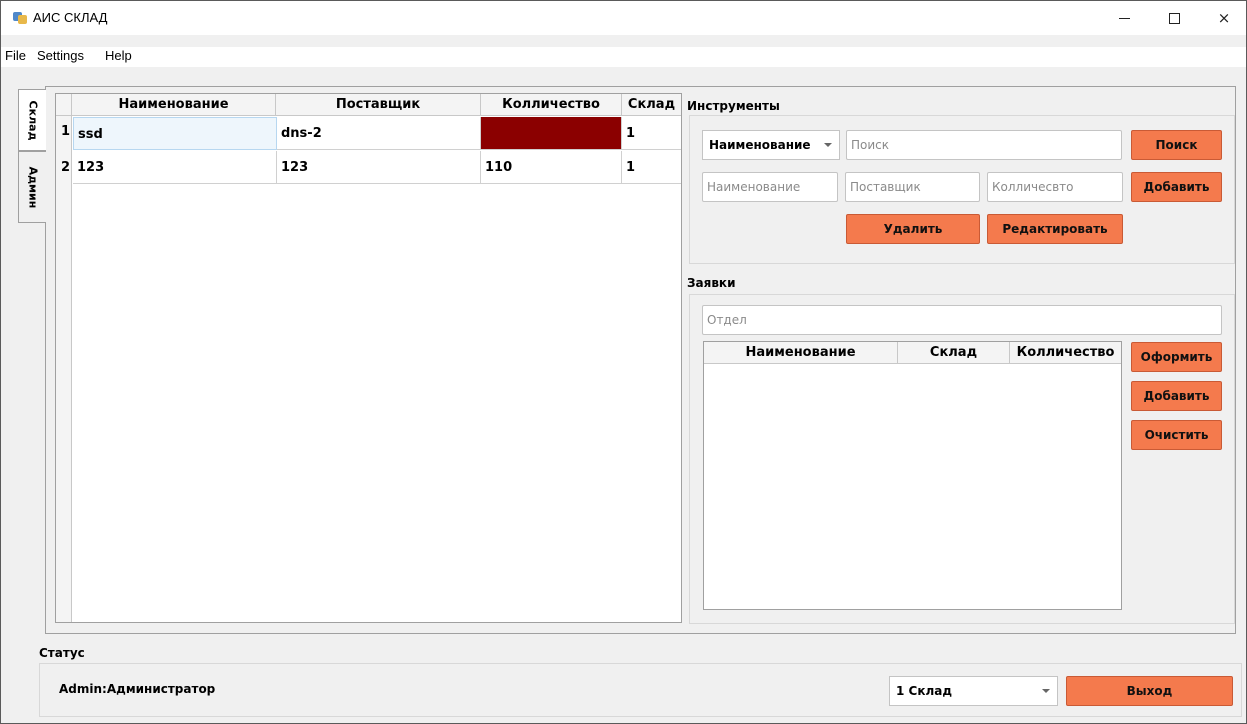 The height and width of the screenshot is (724, 1247). Describe the element at coordinates (1176, 396) in the screenshot. I see `add-request-button: Добавить` at that location.